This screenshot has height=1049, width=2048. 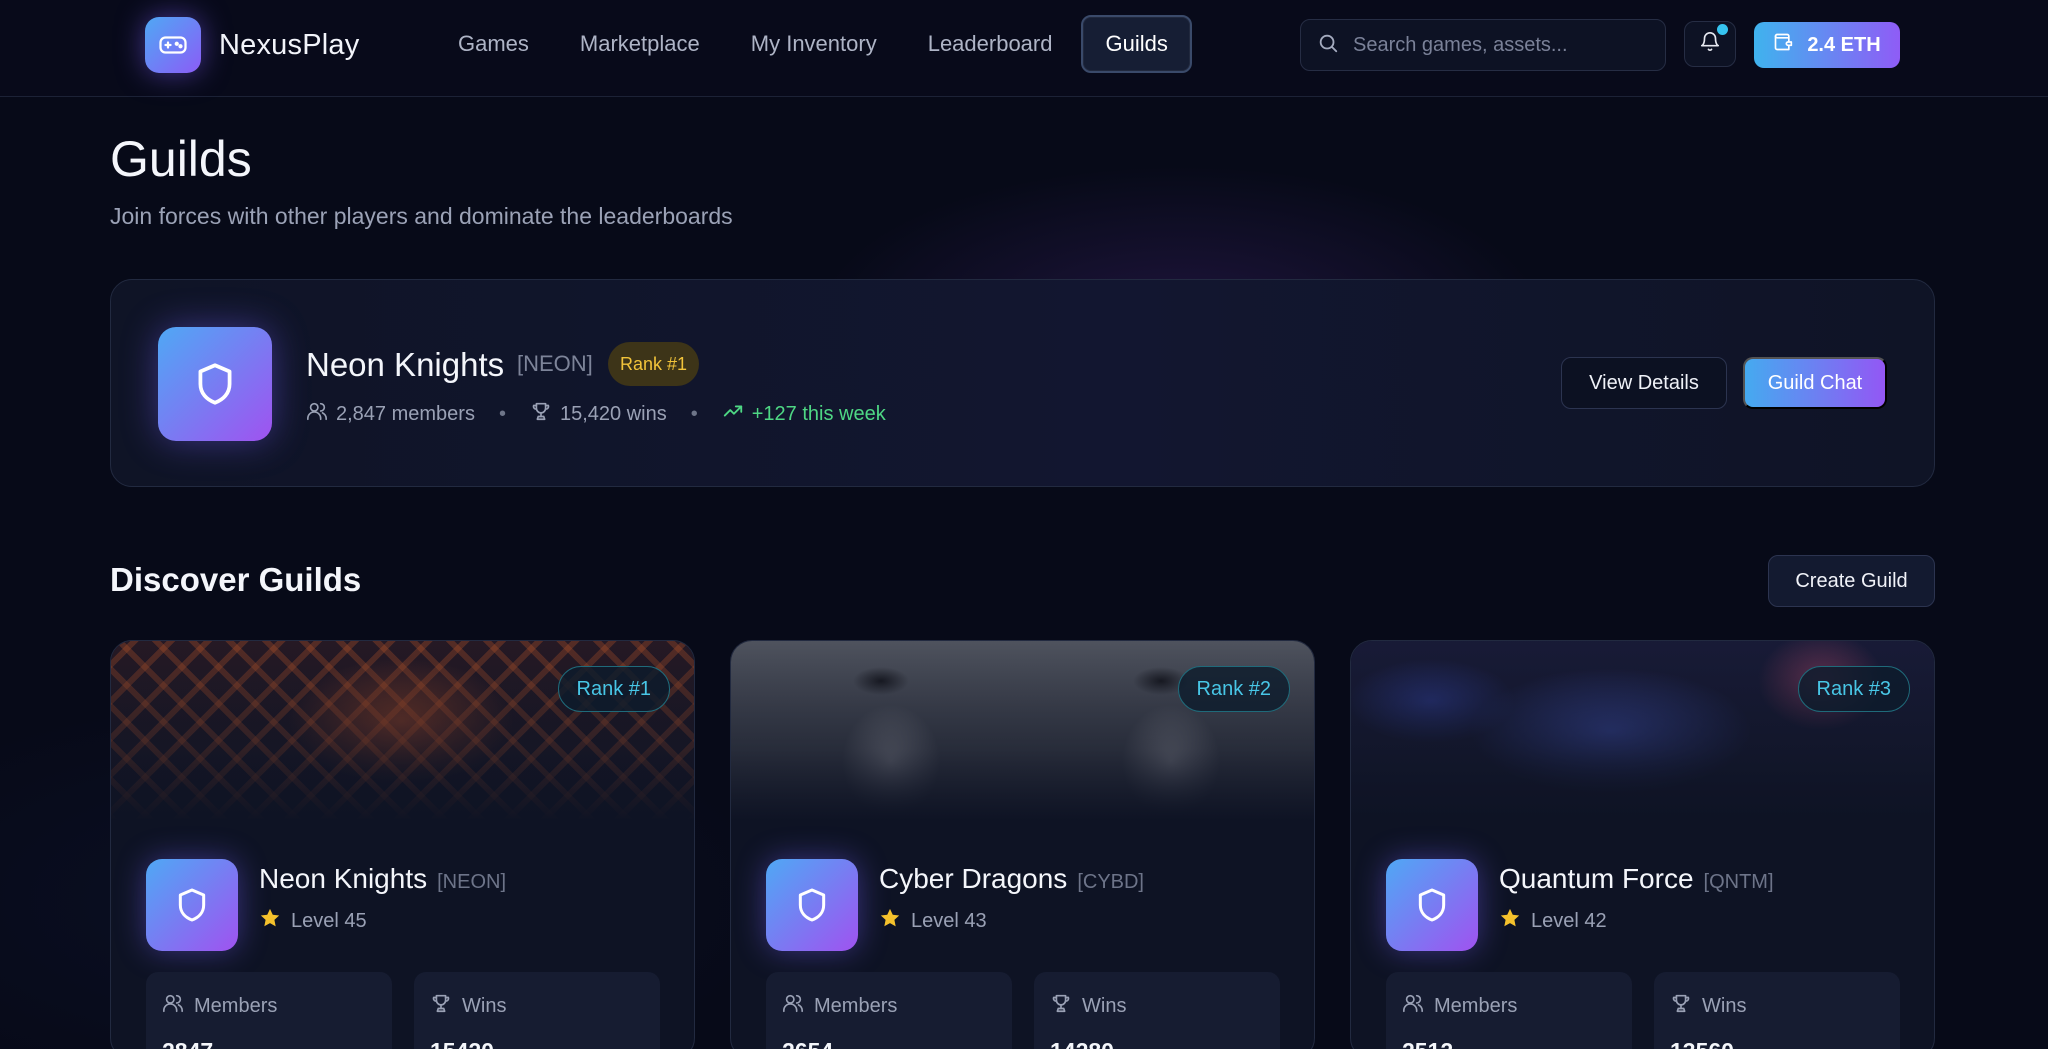 What do you see at coordinates (733, 414) in the screenshot?
I see `trending-up-icon` at bounding box center [733, 414].